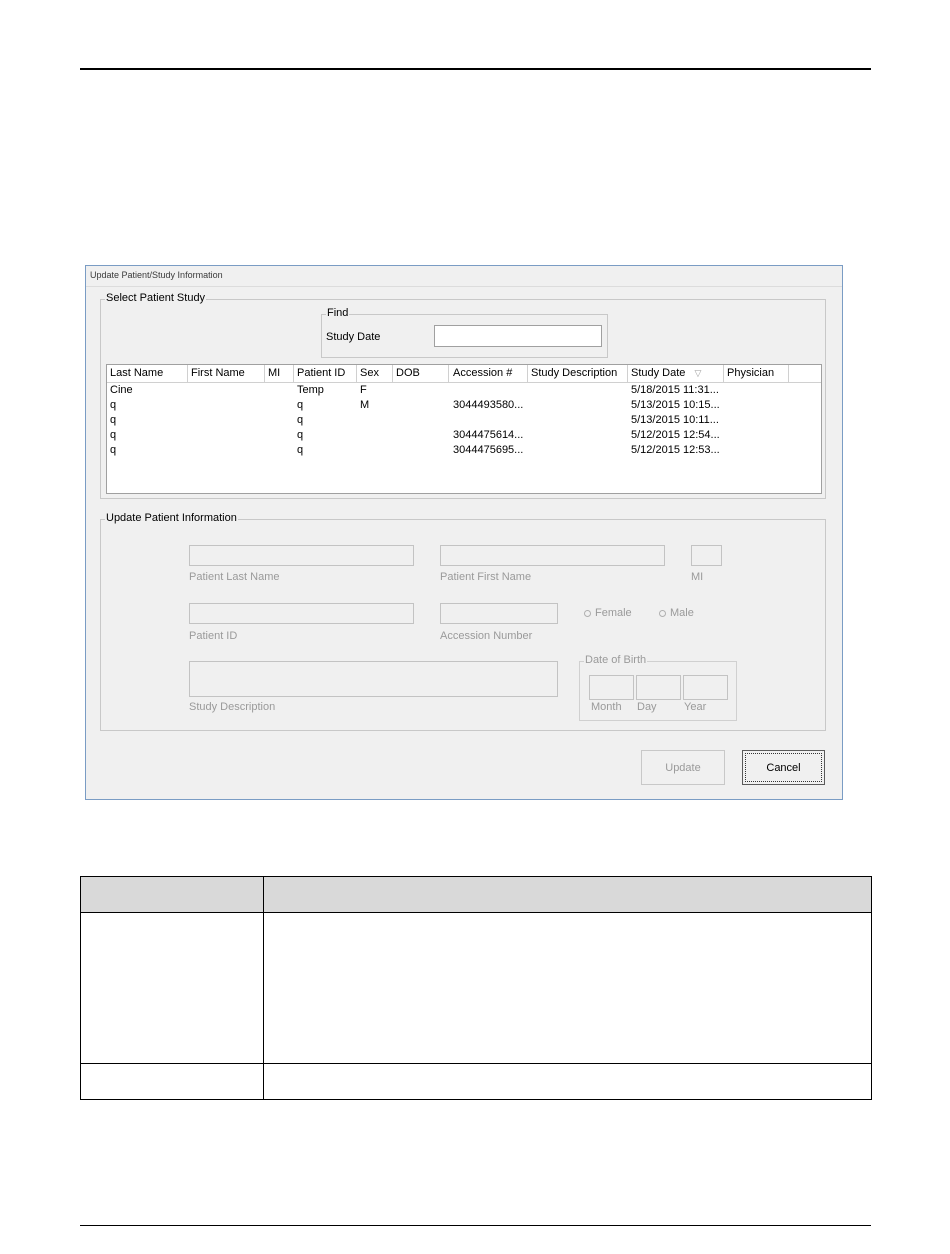 Image resolution: width=950 pixels, height=1254 pixels. Describe the element at coordinates (613, 613) in the screenshot. I see `female-radio-label: Female` at that location.